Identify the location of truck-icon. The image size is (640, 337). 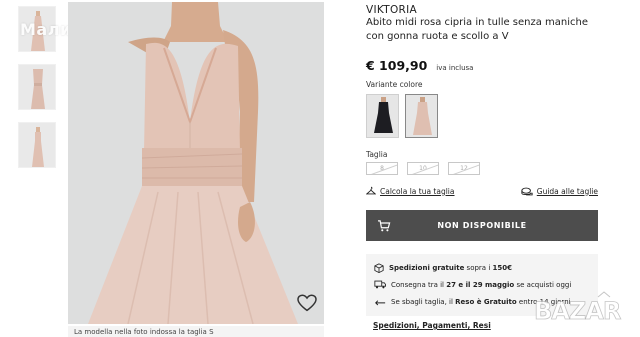
(380, 284).